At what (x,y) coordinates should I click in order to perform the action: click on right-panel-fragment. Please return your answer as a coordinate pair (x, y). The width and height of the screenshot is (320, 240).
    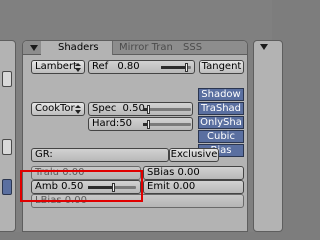
    Looking at the image, I should click on (268, 136).